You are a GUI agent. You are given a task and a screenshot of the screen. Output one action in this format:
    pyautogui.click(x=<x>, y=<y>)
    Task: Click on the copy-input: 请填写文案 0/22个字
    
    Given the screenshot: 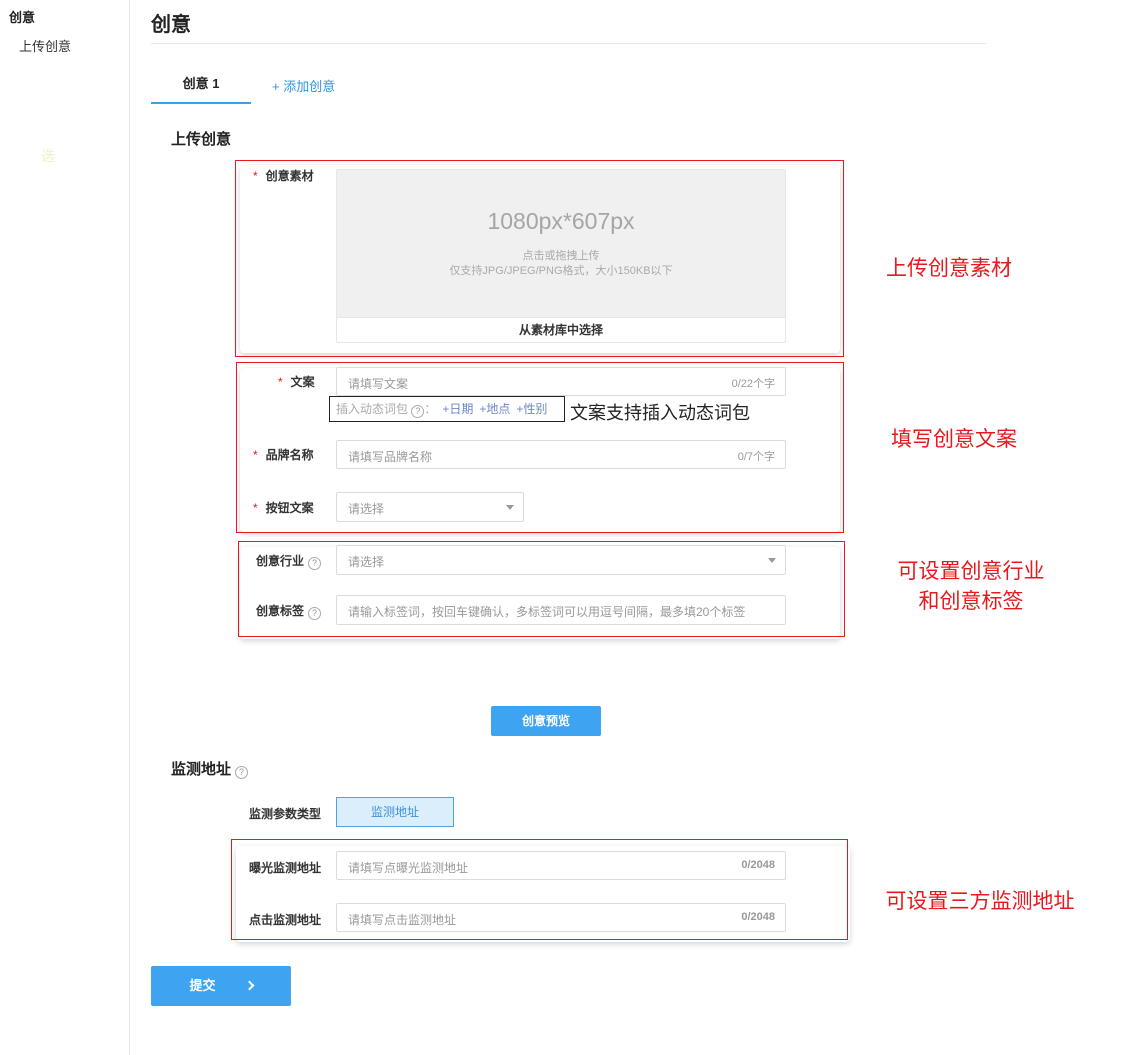 What is the action you would take?
    pyautogui.click(x=561, y=381)
    